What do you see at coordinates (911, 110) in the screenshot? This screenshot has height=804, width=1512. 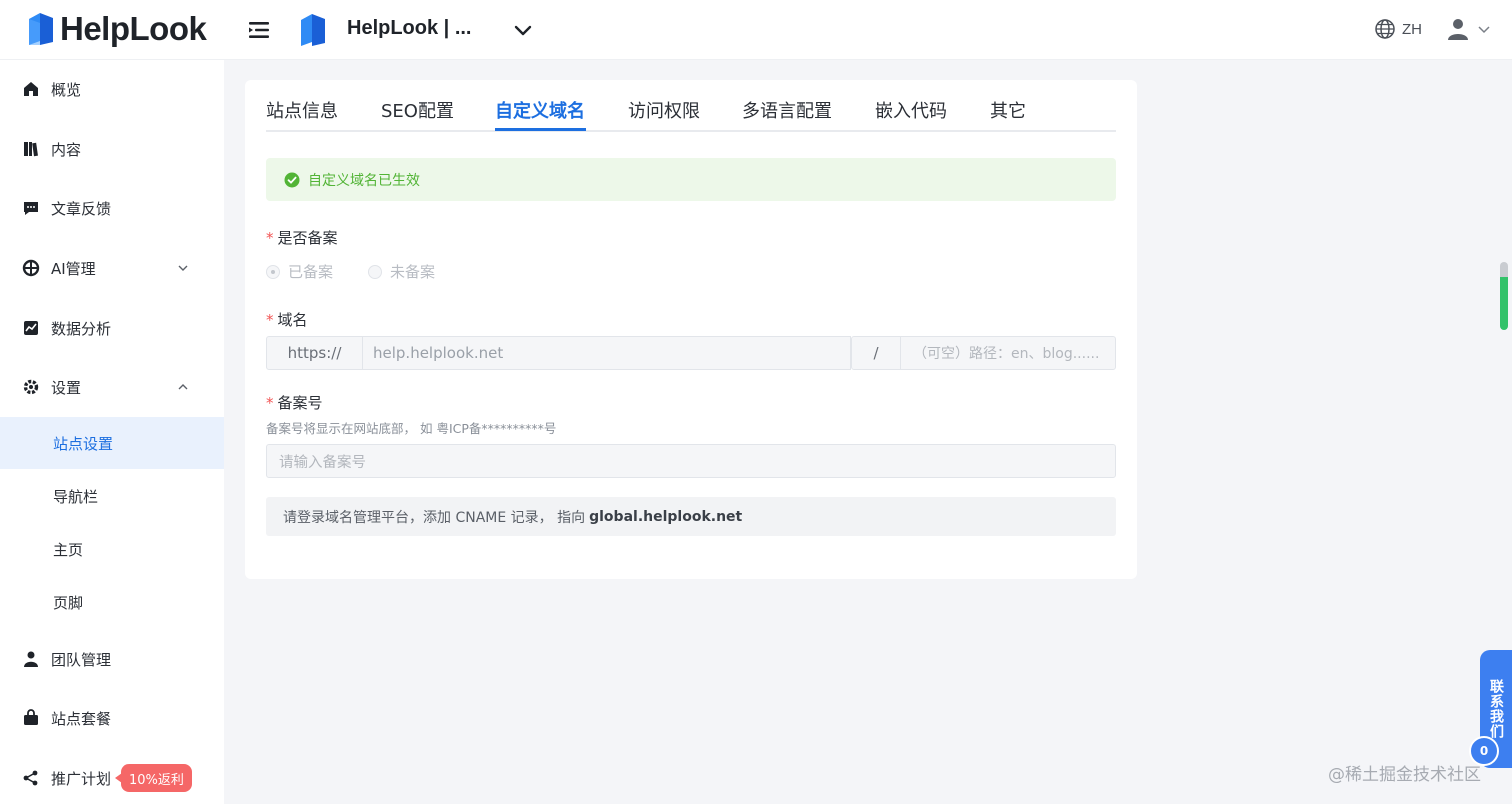 I see `tab-embed: 嵌入代码` at bounding box center [911, 110].